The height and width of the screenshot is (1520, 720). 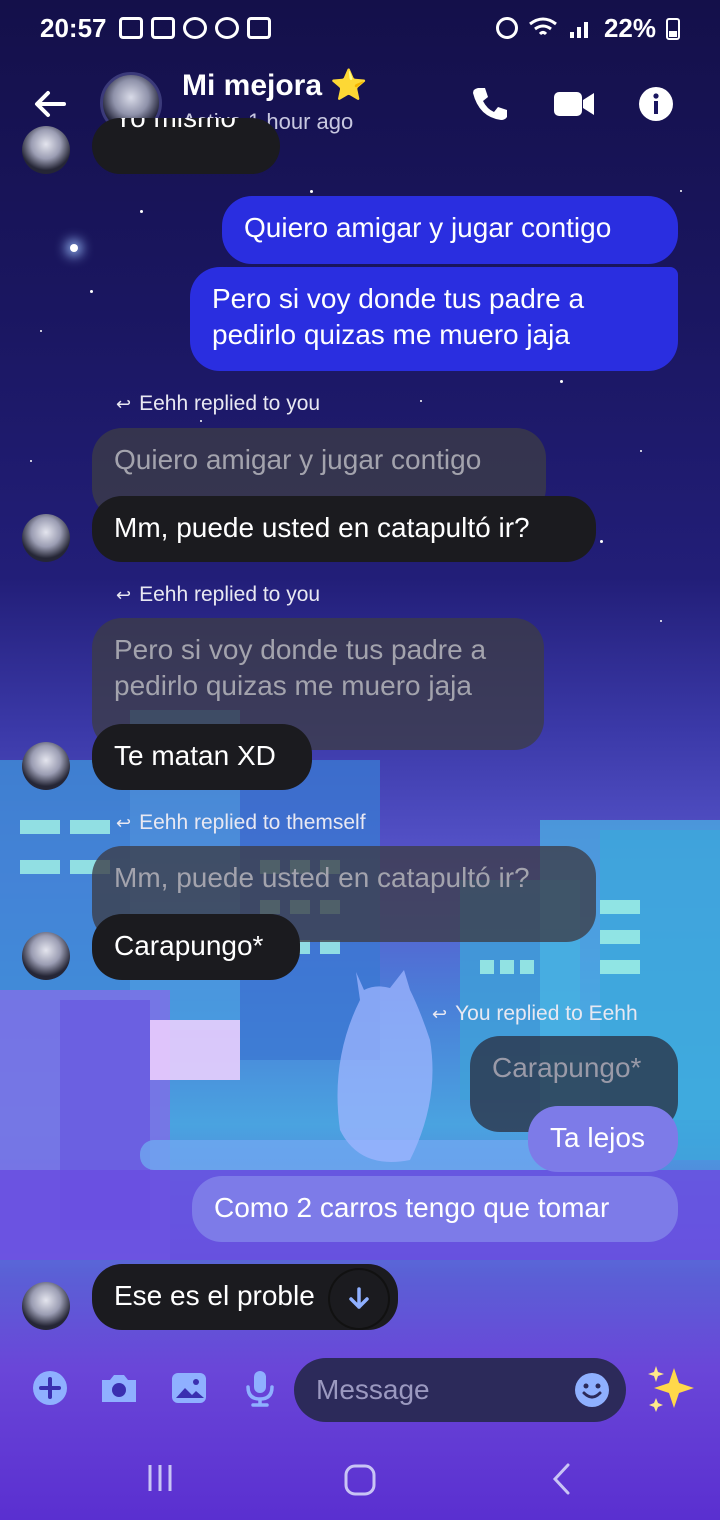 I want to click on scroll-to-bottom-button, so click(x=359, y=1299).